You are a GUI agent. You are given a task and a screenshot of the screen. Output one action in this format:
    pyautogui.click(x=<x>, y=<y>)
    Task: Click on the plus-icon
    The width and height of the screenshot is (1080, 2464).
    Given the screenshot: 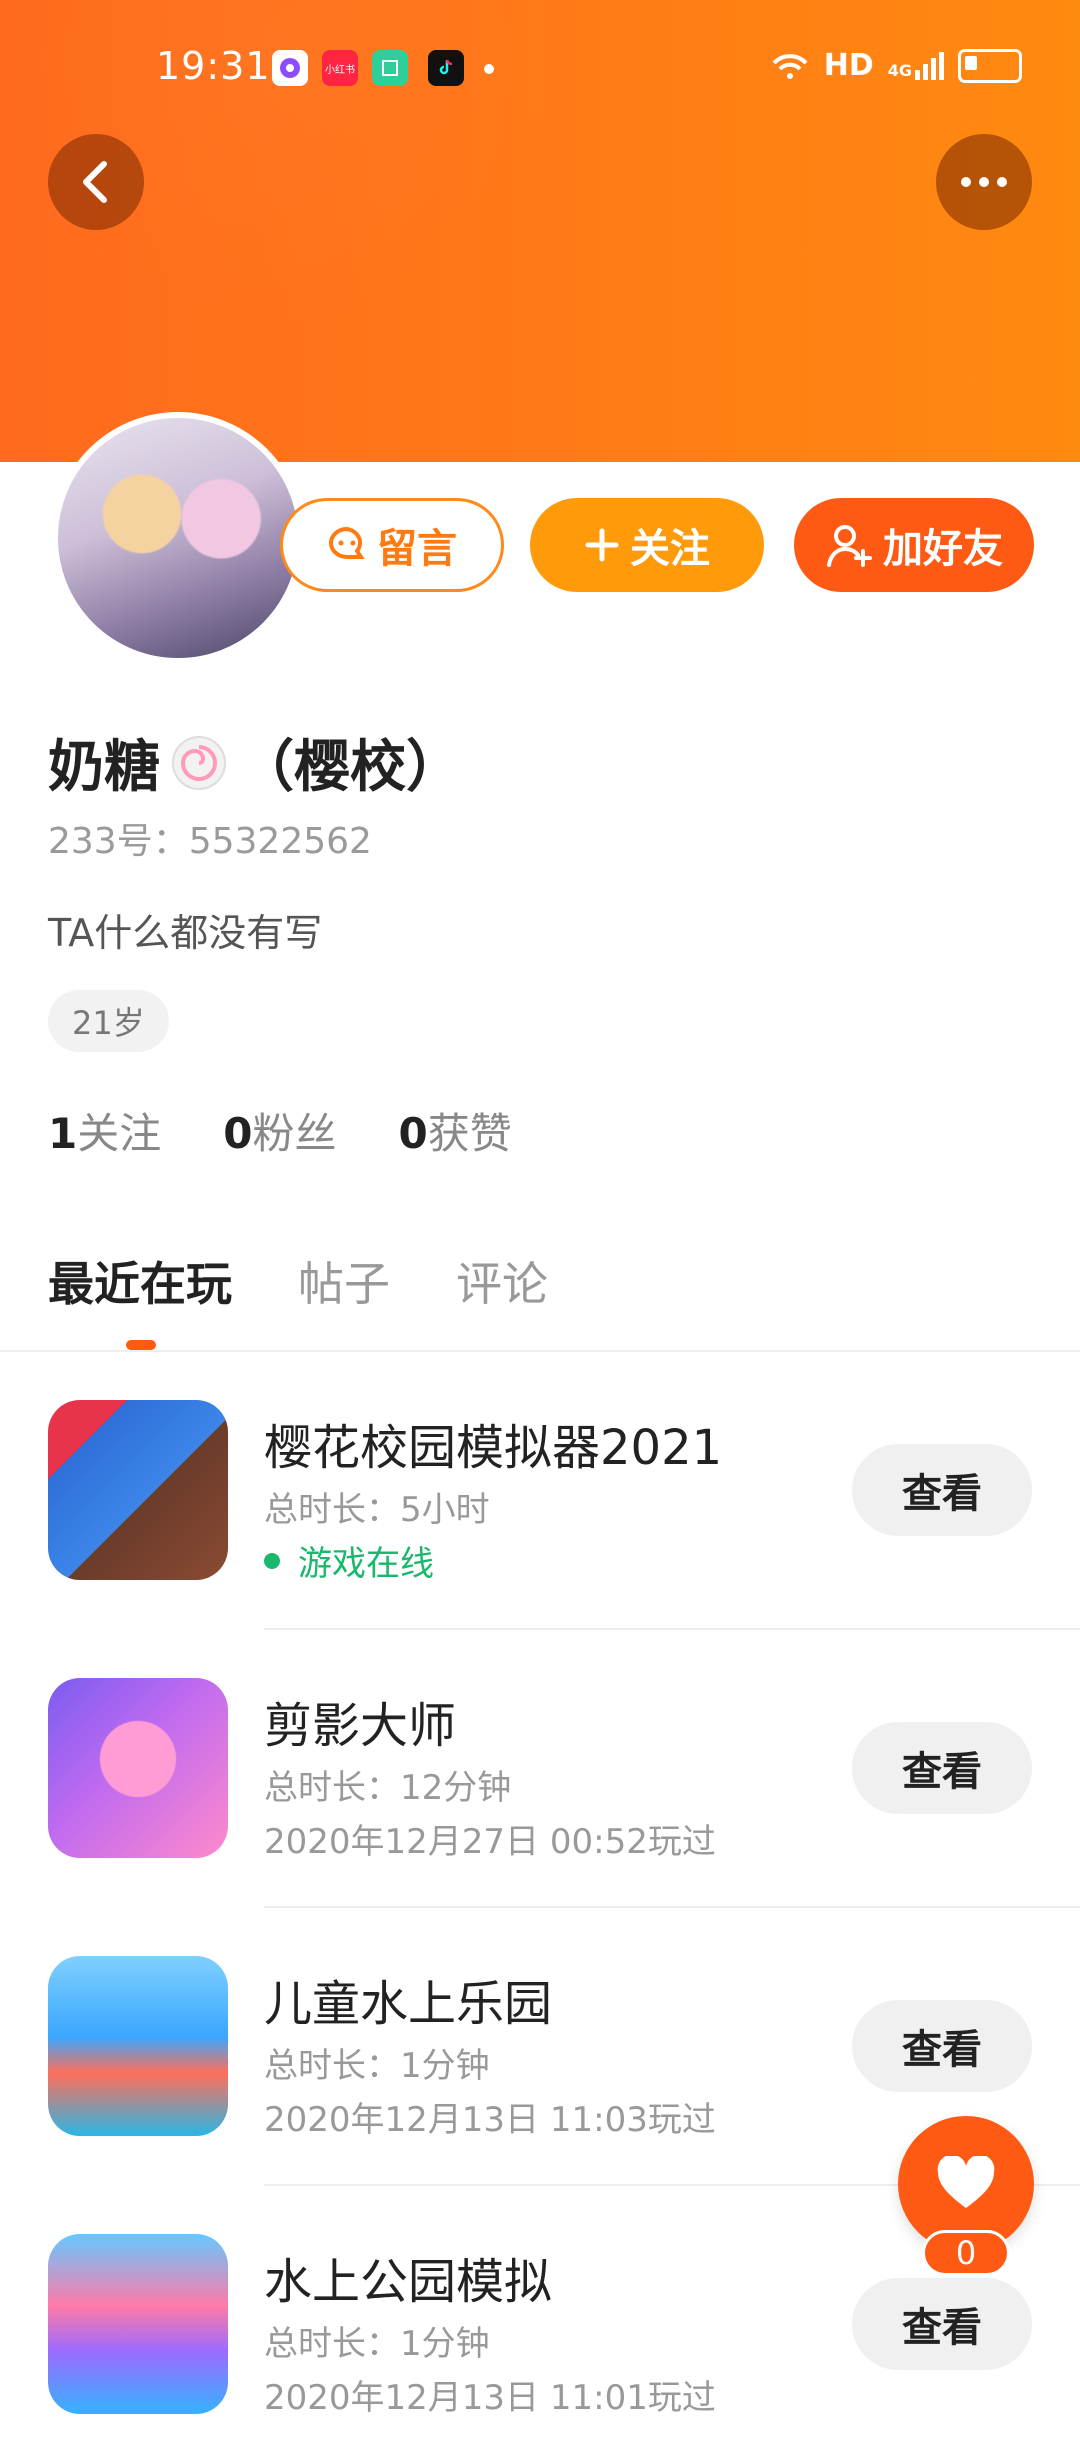 What is the action you would take?
    pyautogui.click(x=602, y=545)
    